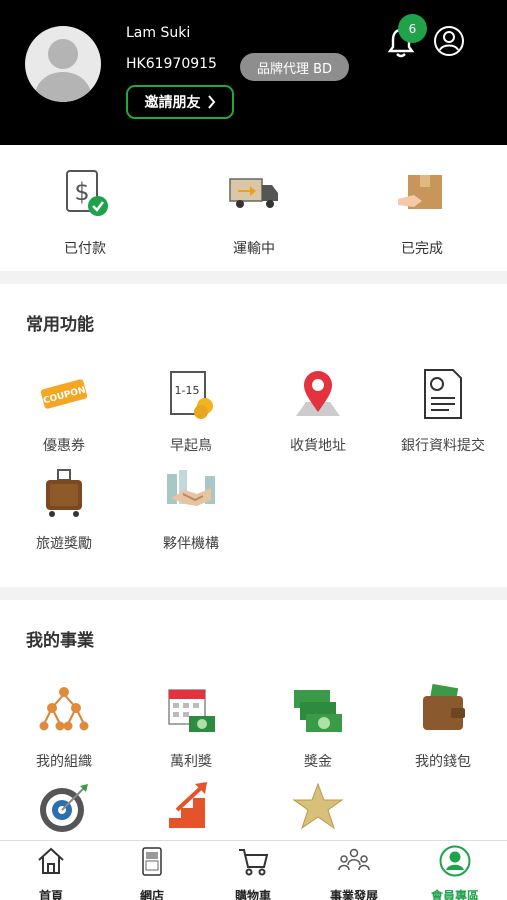 This screenshot has width=507, height=900. What do you see at coordinates (60, 325) in the screenshot?
I see `section-title: 常用功能` at bounding box center [60, 325].